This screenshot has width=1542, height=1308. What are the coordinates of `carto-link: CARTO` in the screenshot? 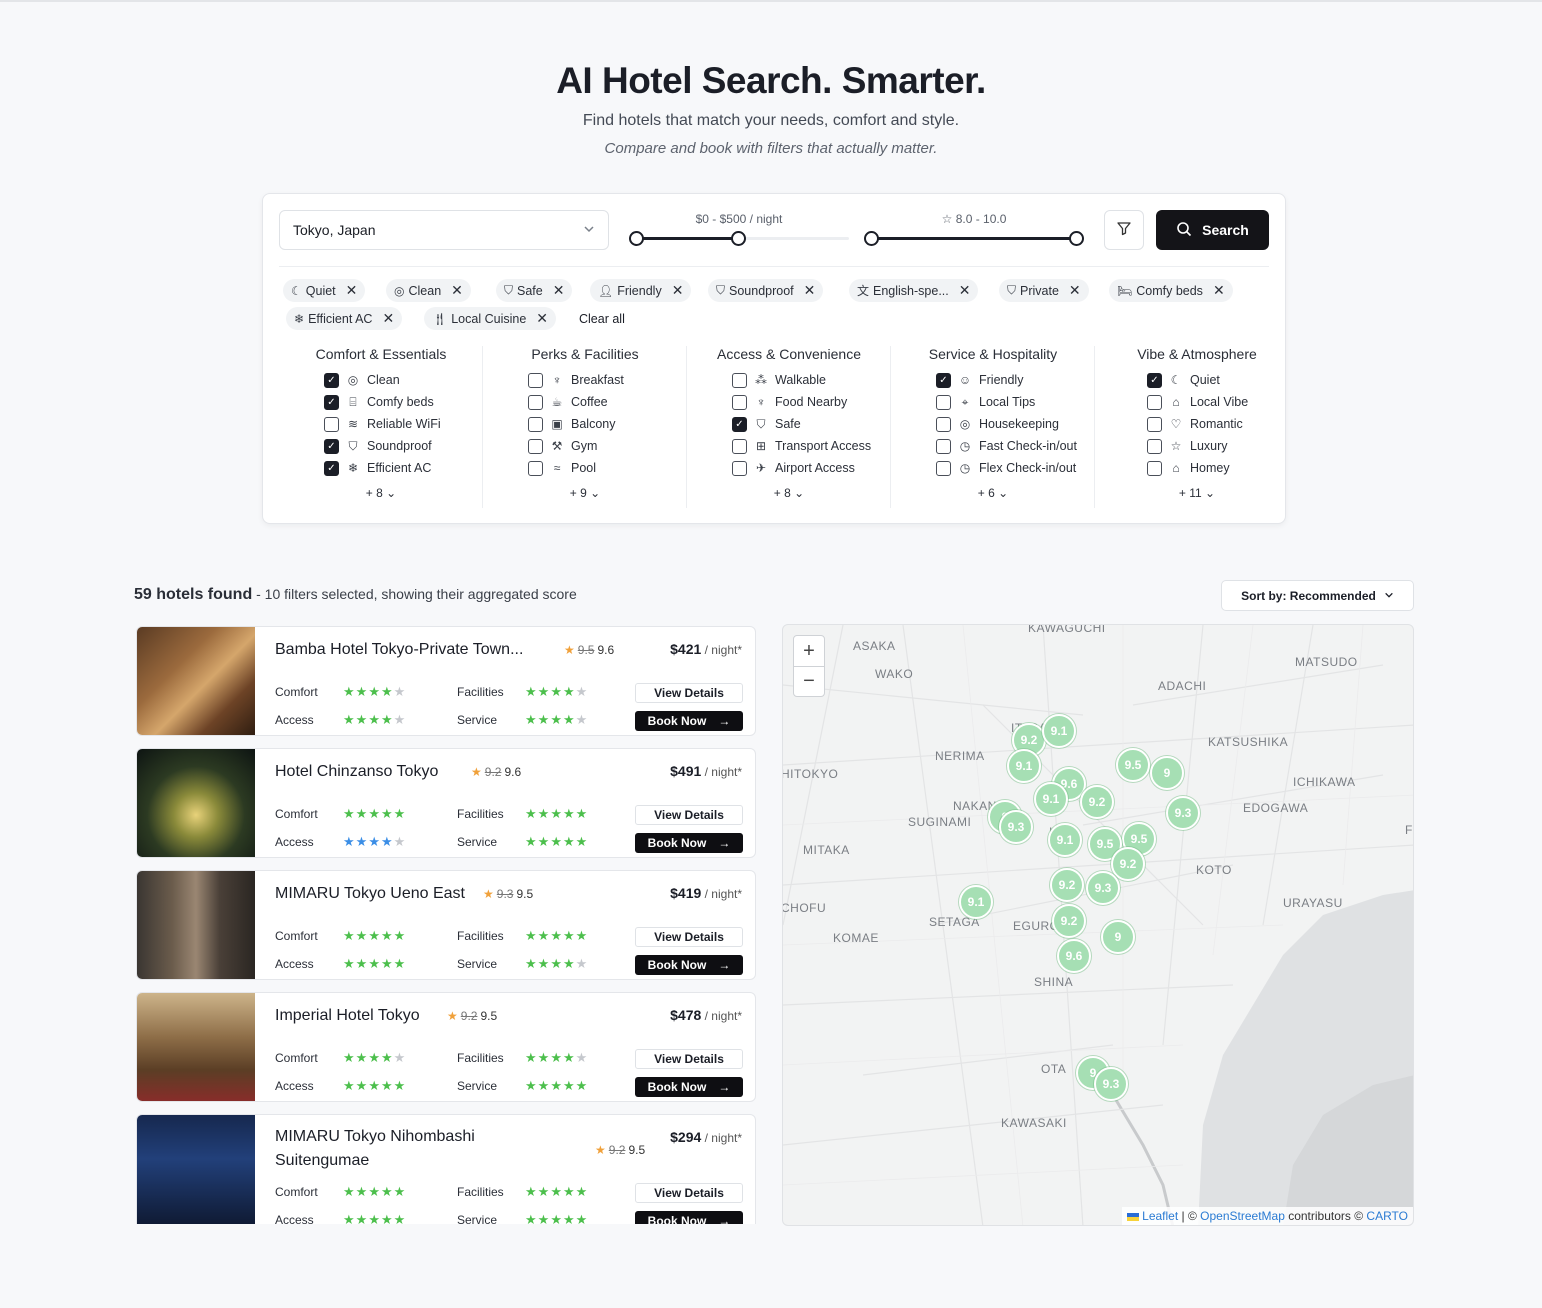 It's located at (1387, 1216).